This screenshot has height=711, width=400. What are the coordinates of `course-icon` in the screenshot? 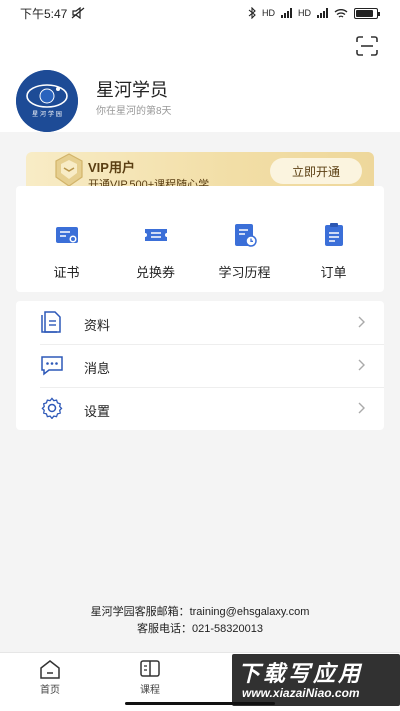 It's located at (150, 668).